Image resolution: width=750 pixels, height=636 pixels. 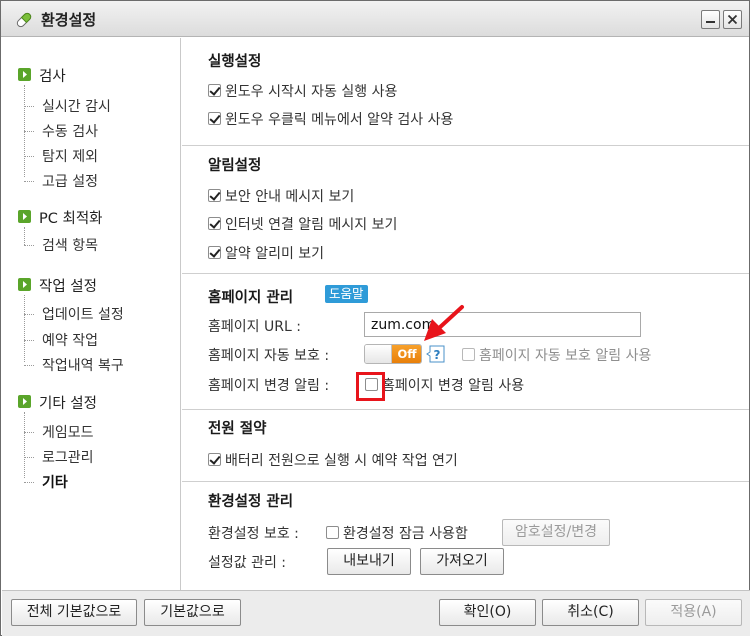 What do you see at coordinates (74, 612) in the screenshot?
I see `reset-all-button: 전체 기본값으로` at bounding box center [74, 612].